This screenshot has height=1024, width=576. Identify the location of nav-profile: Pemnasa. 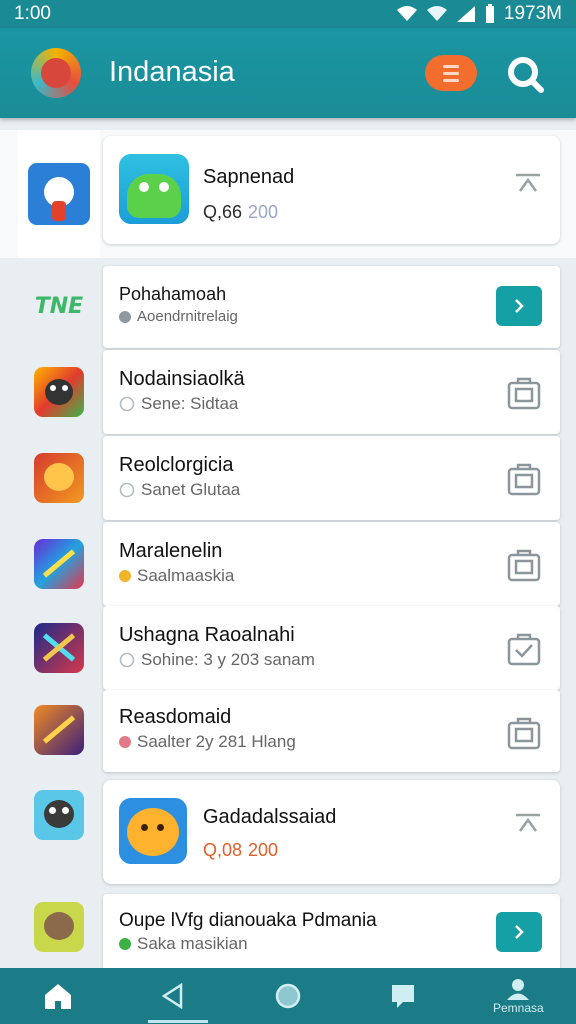
(518, 996).